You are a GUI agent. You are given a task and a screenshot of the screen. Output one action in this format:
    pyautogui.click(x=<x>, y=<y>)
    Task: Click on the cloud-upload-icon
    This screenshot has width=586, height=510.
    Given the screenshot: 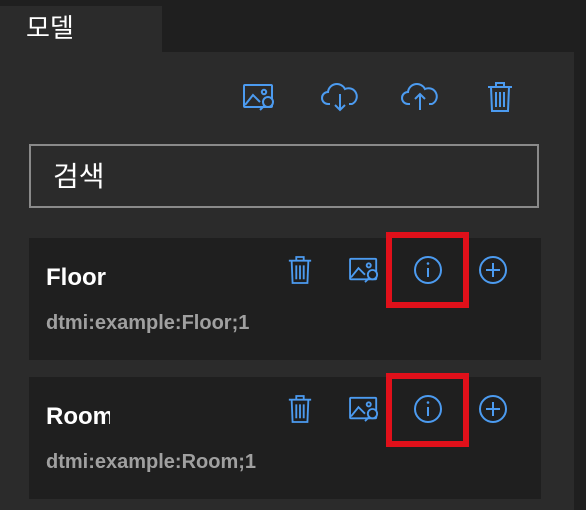 What is the action you would take?
    pyautogui.click(x=419, y=96)
    